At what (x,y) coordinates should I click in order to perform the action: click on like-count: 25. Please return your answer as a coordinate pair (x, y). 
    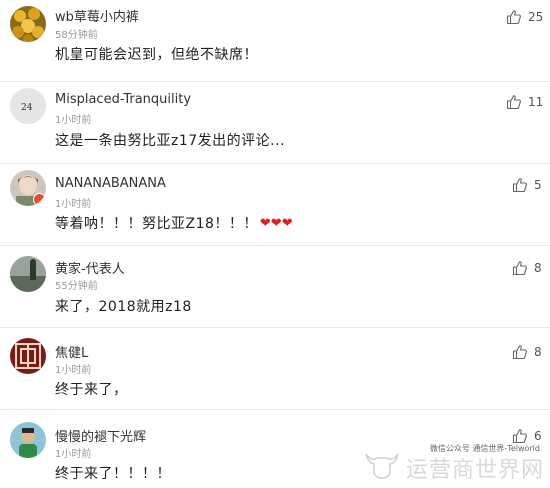
    Looking at the image, I should click on (536, 17).